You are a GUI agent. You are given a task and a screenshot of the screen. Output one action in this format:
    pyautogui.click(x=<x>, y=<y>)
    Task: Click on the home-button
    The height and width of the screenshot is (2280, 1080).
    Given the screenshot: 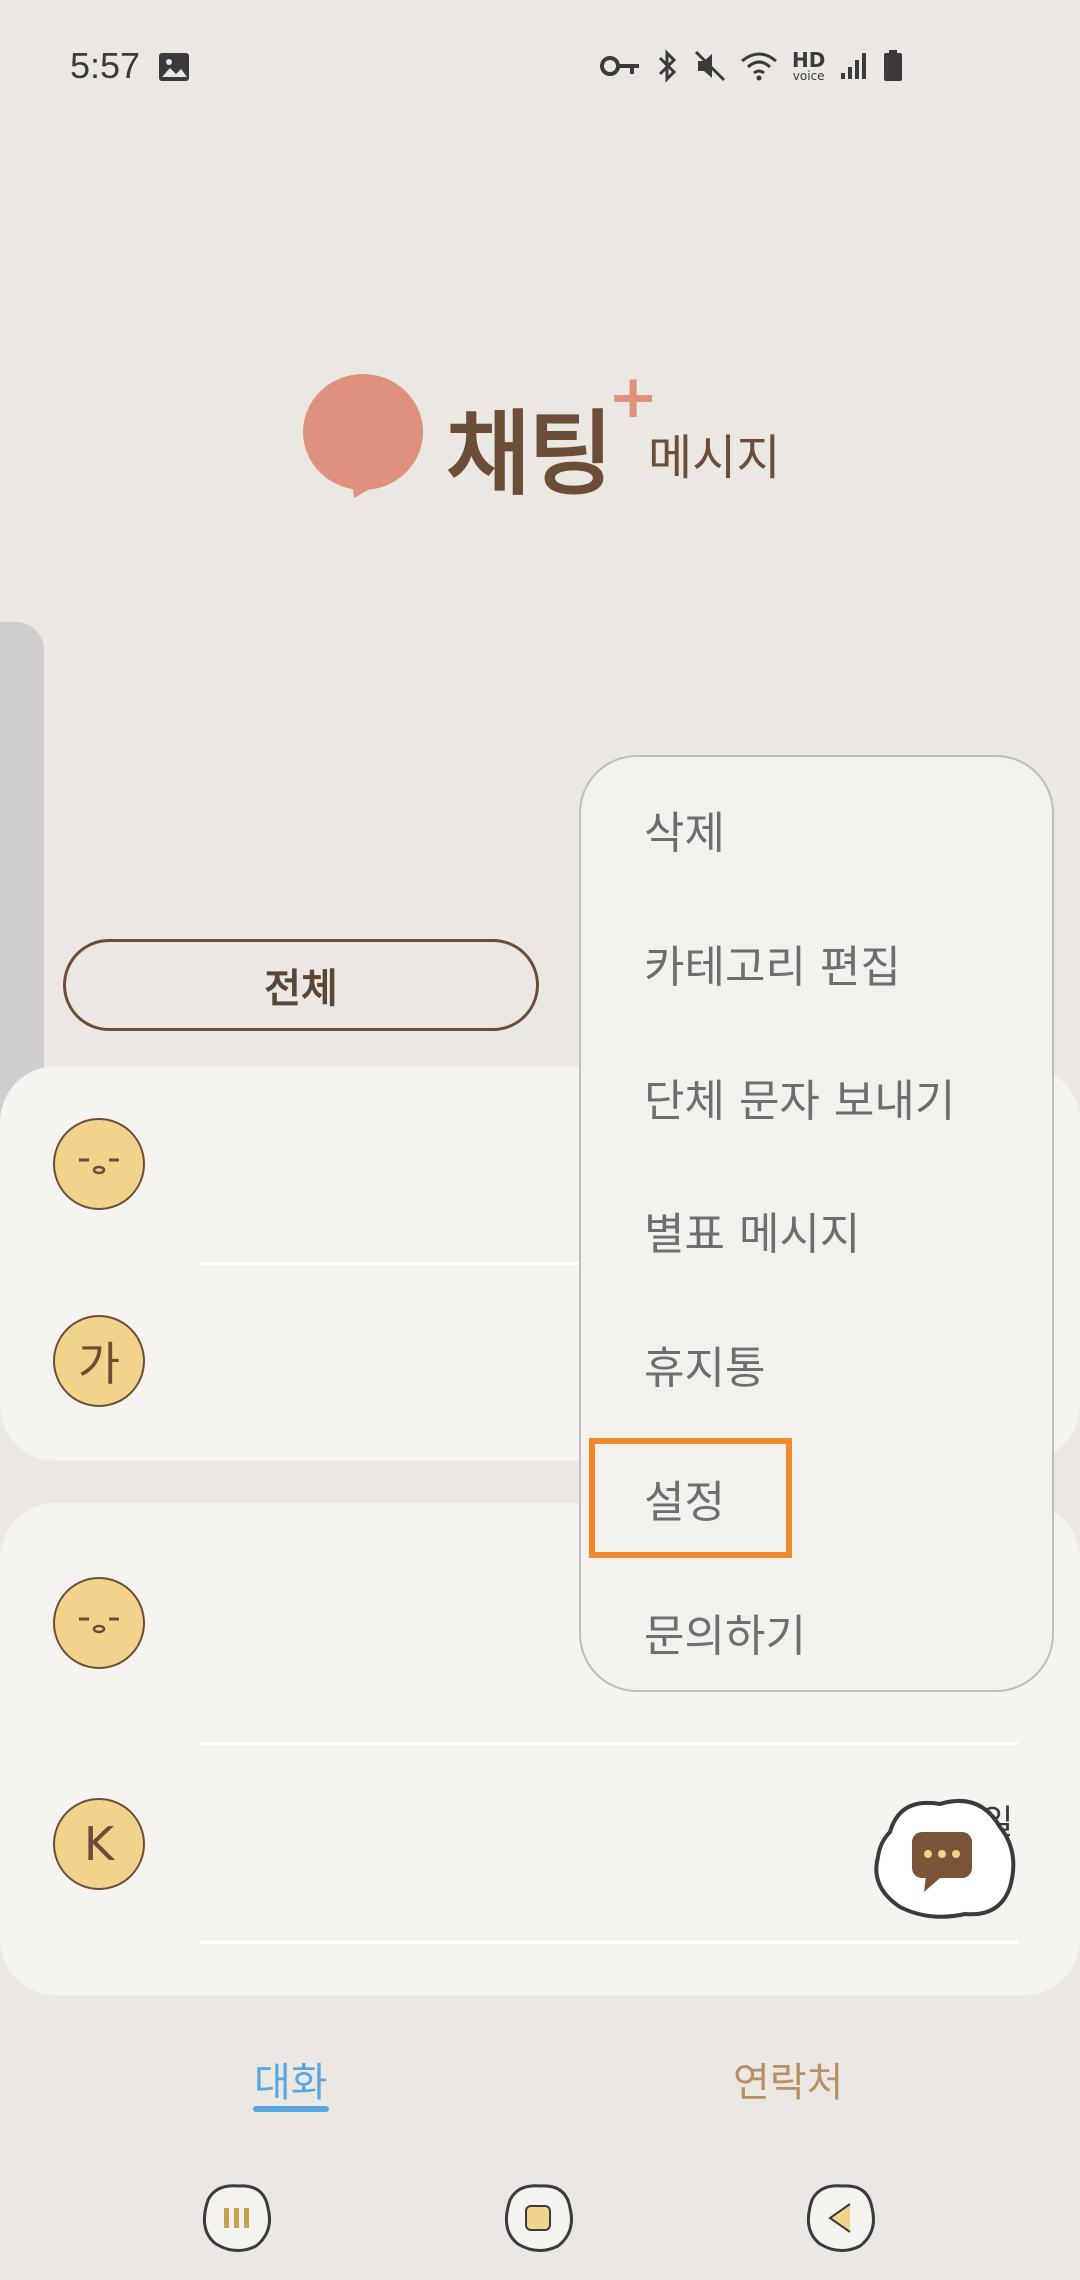 What is the action you would take?
    pyautogui.click(x=538, y=2218)
    